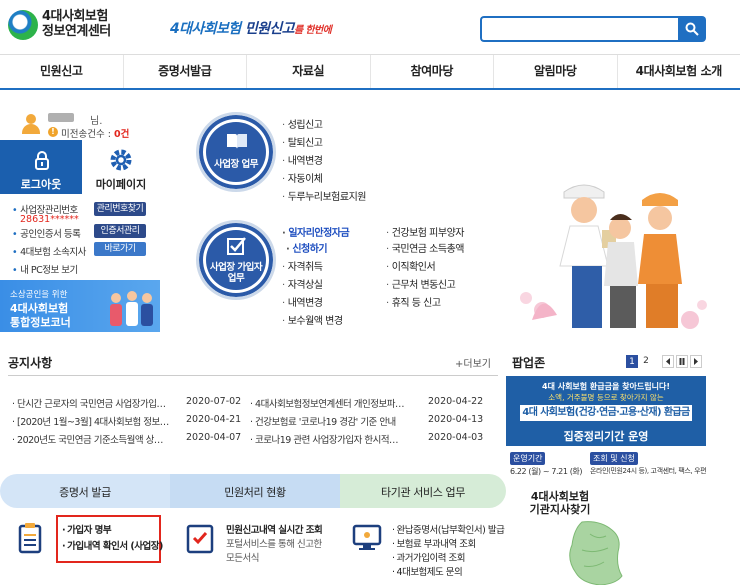  Describe the element at coordinates (40, 322) in the screenshot. I see `banner-line3: 통합정보코너` at that location.